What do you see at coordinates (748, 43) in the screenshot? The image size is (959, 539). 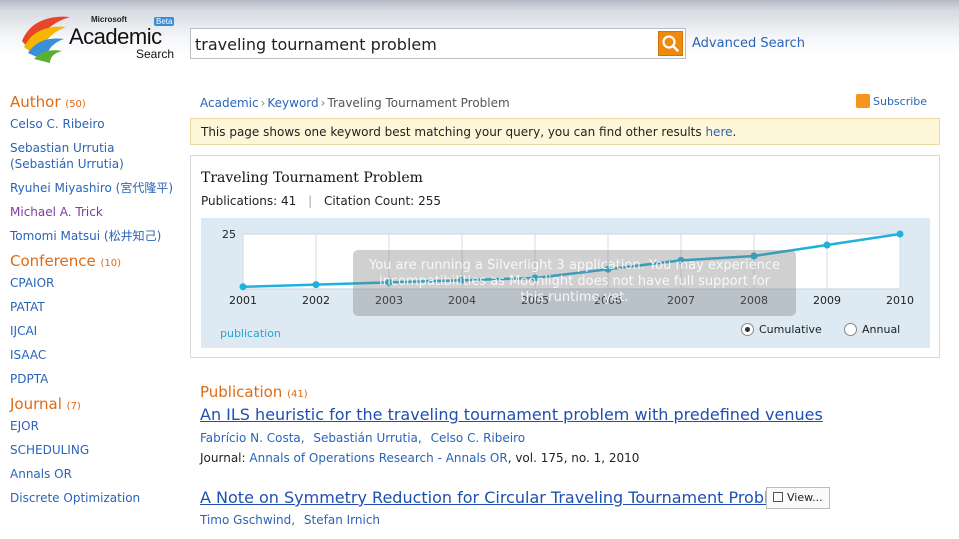 I see `advanced-search-link: Advanced Search` at bounding box center [748, 43].